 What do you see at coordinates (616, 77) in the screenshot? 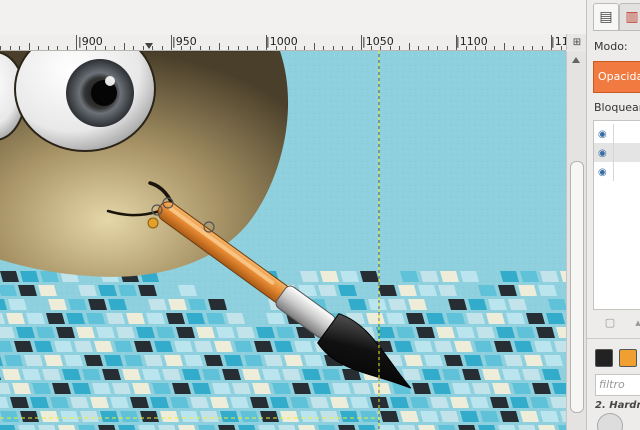
I see `opacity-field: Opacidad` at bounding box center [616, 77].